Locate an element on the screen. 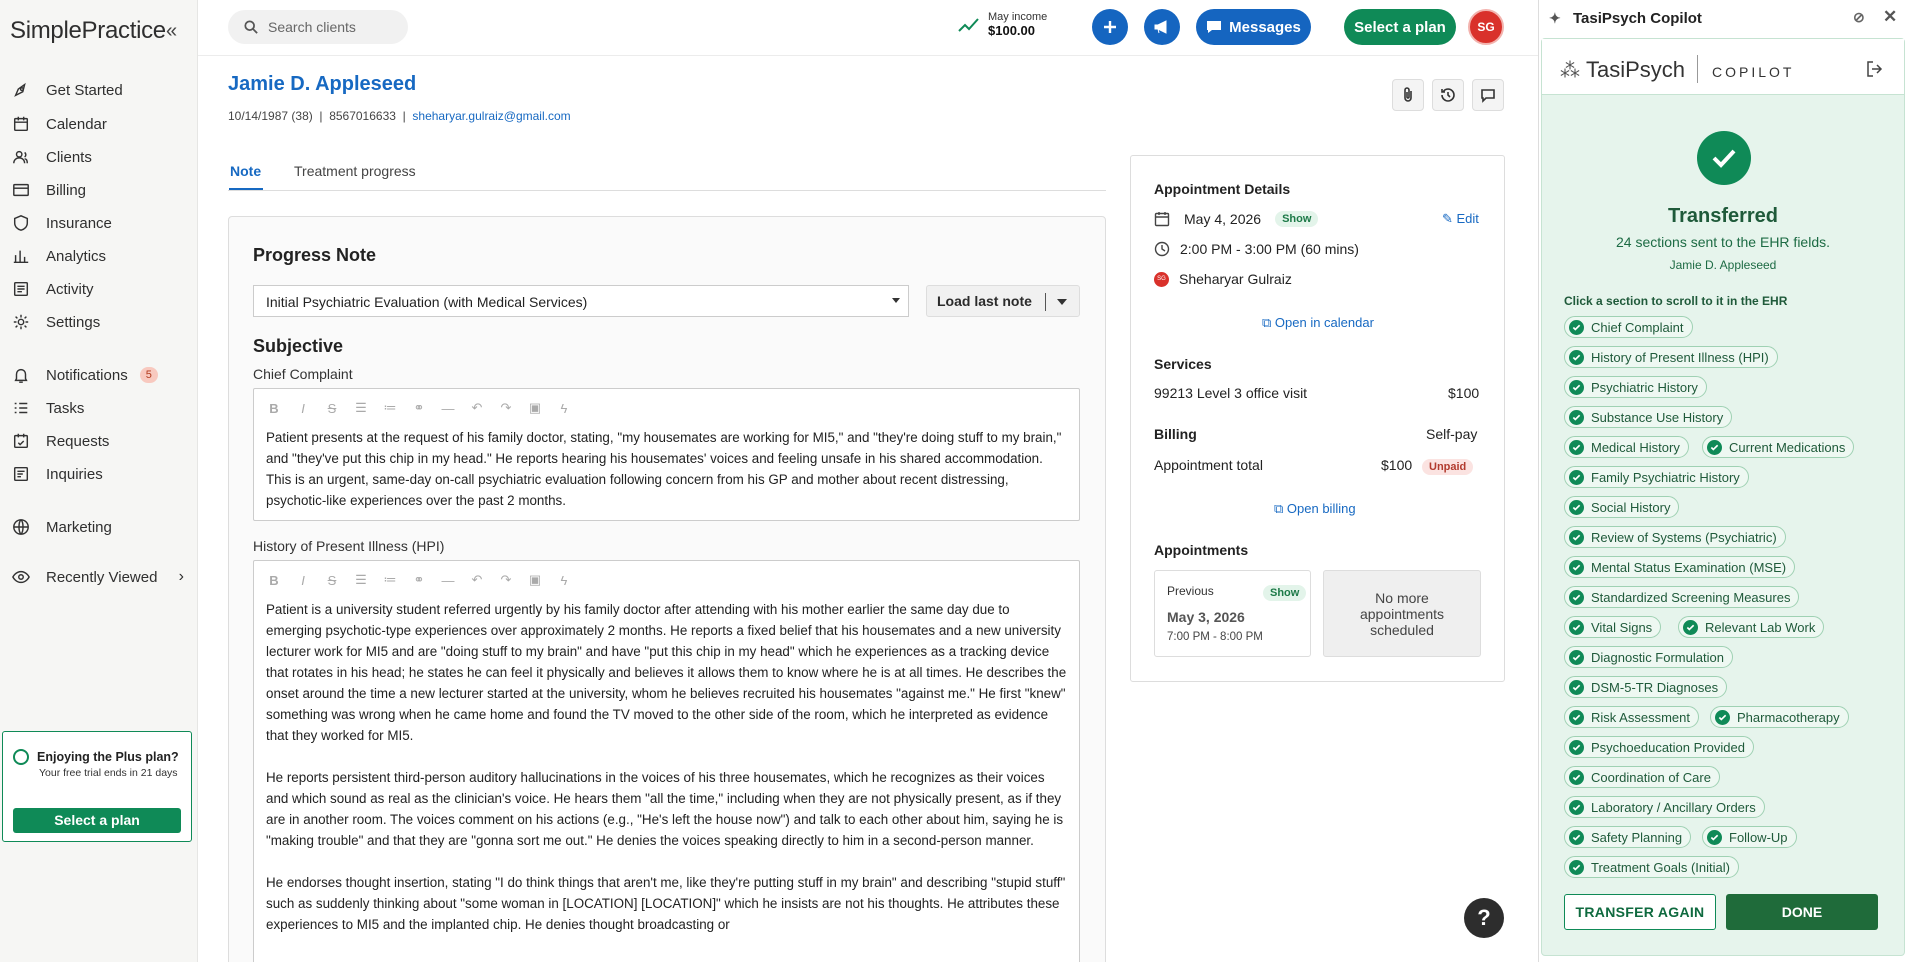  search-clients-input: Search clients is located at coordinates (318, 27).